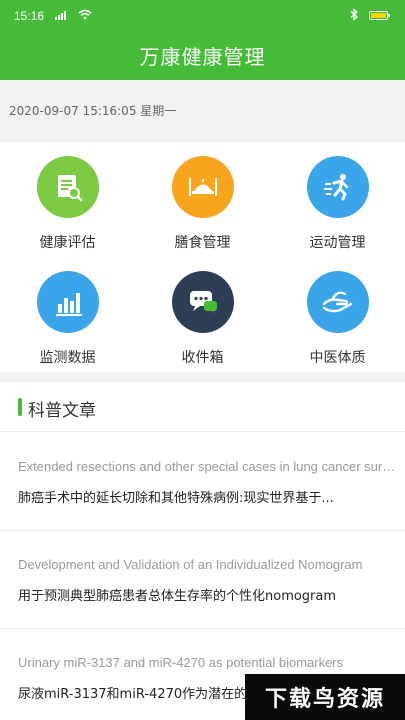 This screenshot has width=405, height=720. I want to click on grid-item-health-assessment: 健康评估, so click(67, 199).